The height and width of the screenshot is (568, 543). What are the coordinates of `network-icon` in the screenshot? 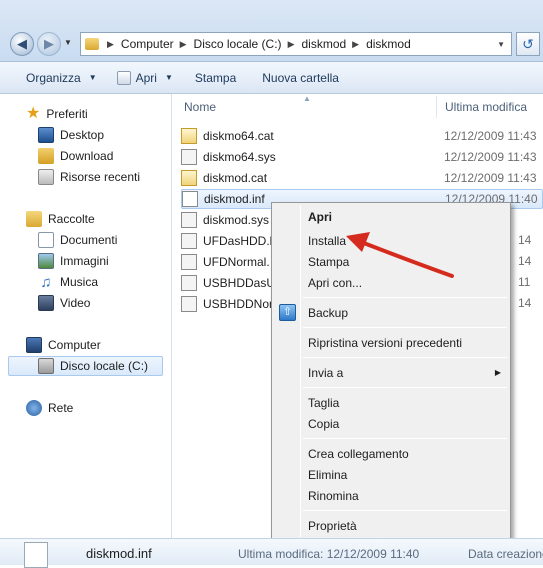 It's located at (34, 408).